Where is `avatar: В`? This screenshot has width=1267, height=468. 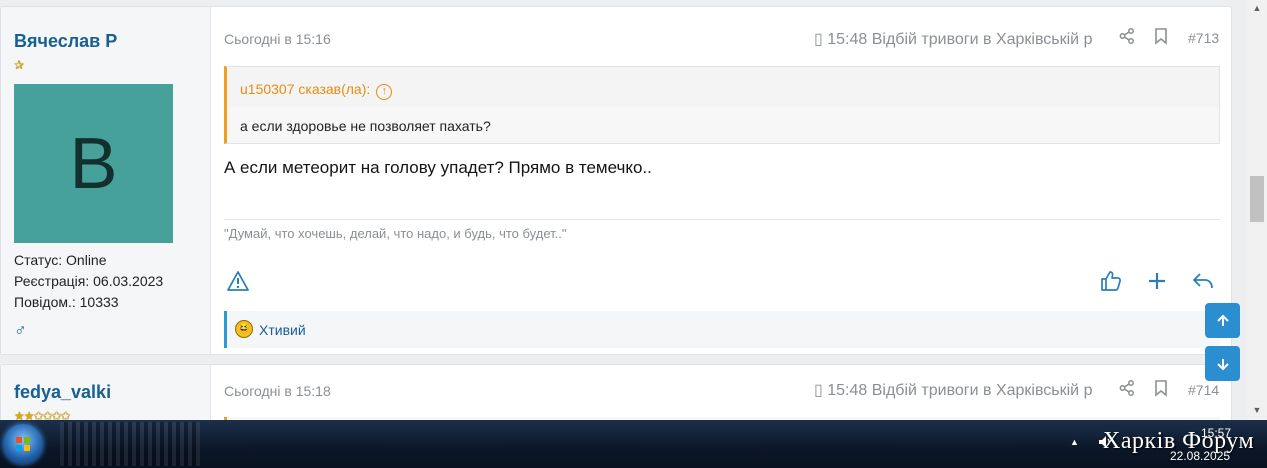
avatar: В is located at coordinates (93, 163).